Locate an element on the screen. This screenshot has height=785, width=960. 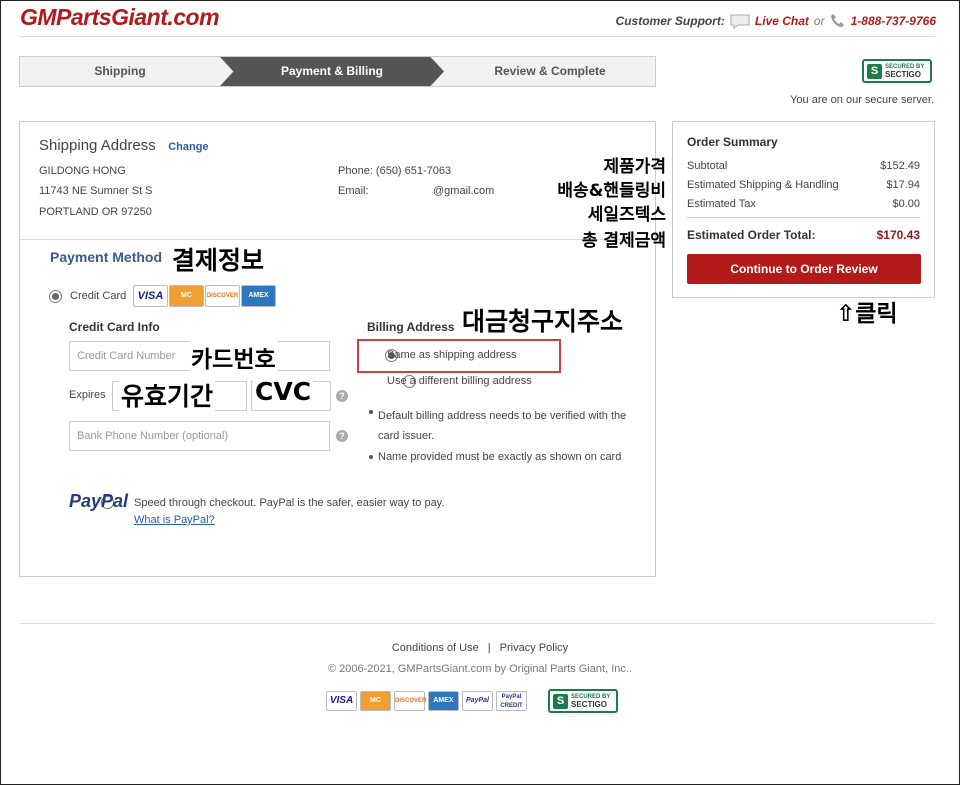
continue-to-review-button: Continue to Order Review is located at coordinates (804, 269).